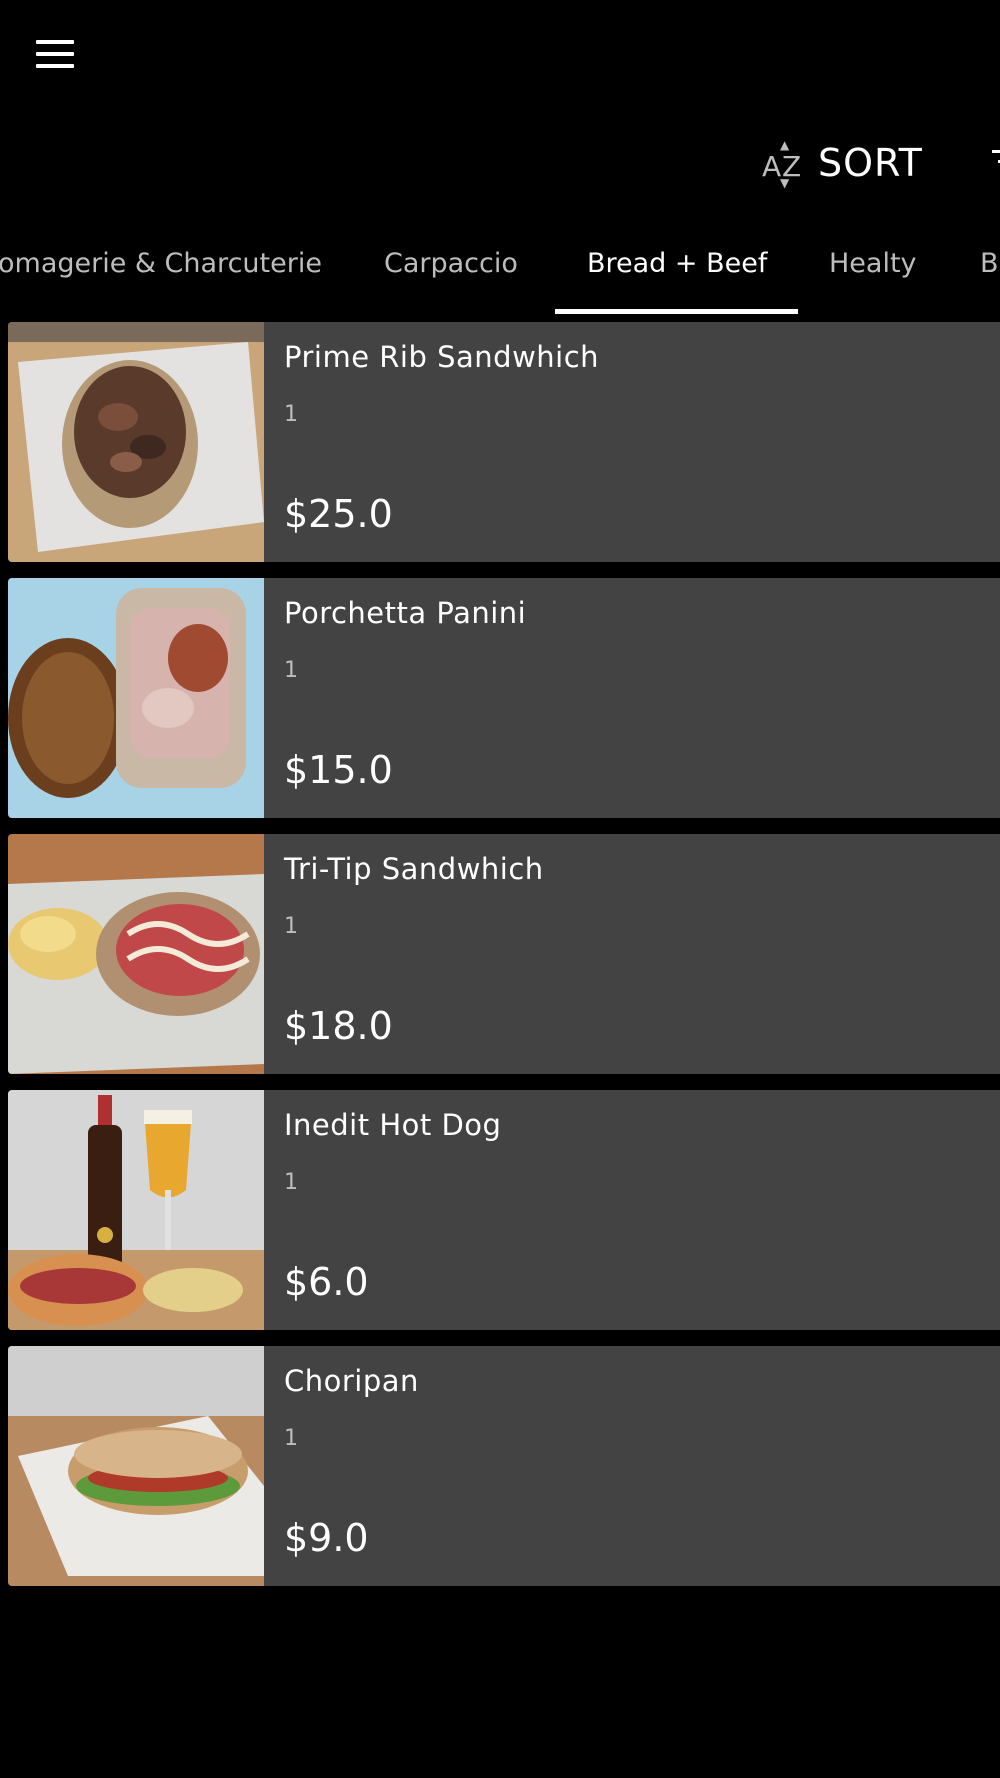 The image size is (1000, 1778). What do you see at coordinates (782, 164) in the screenshot?
I see `az-sort-icon: ▲ AZ ▼` at bounding box center [782, 164].